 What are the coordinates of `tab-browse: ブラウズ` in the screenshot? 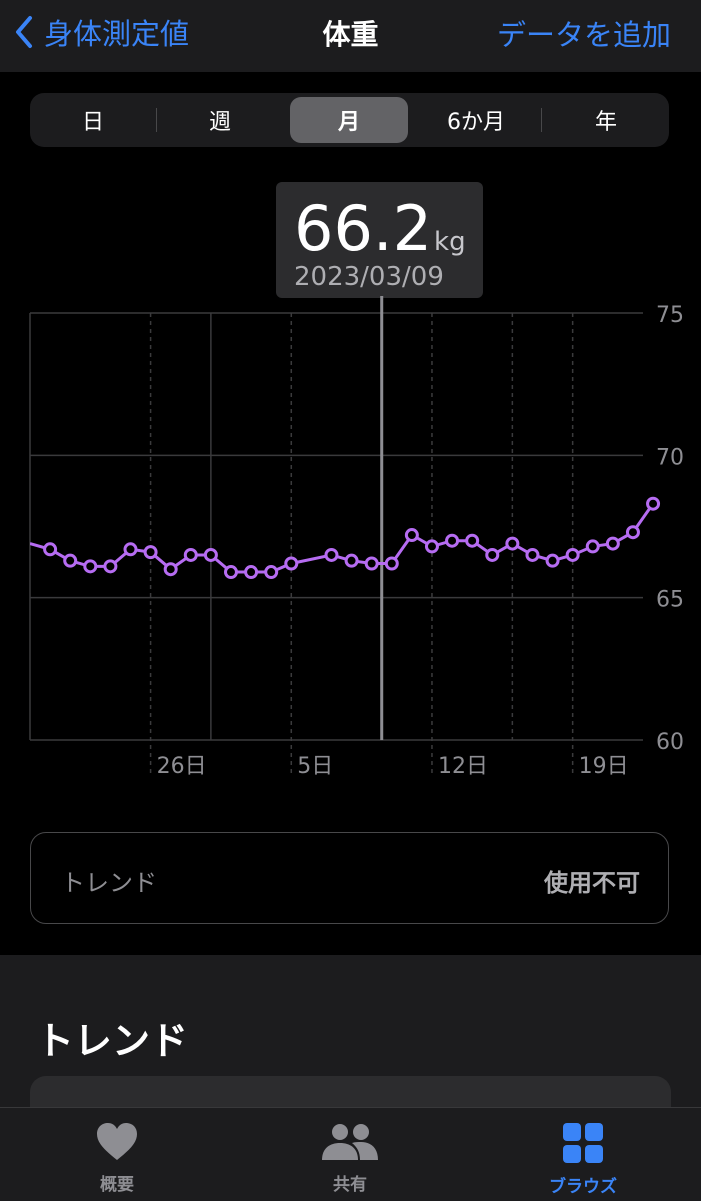 It's located at (583, 1159).